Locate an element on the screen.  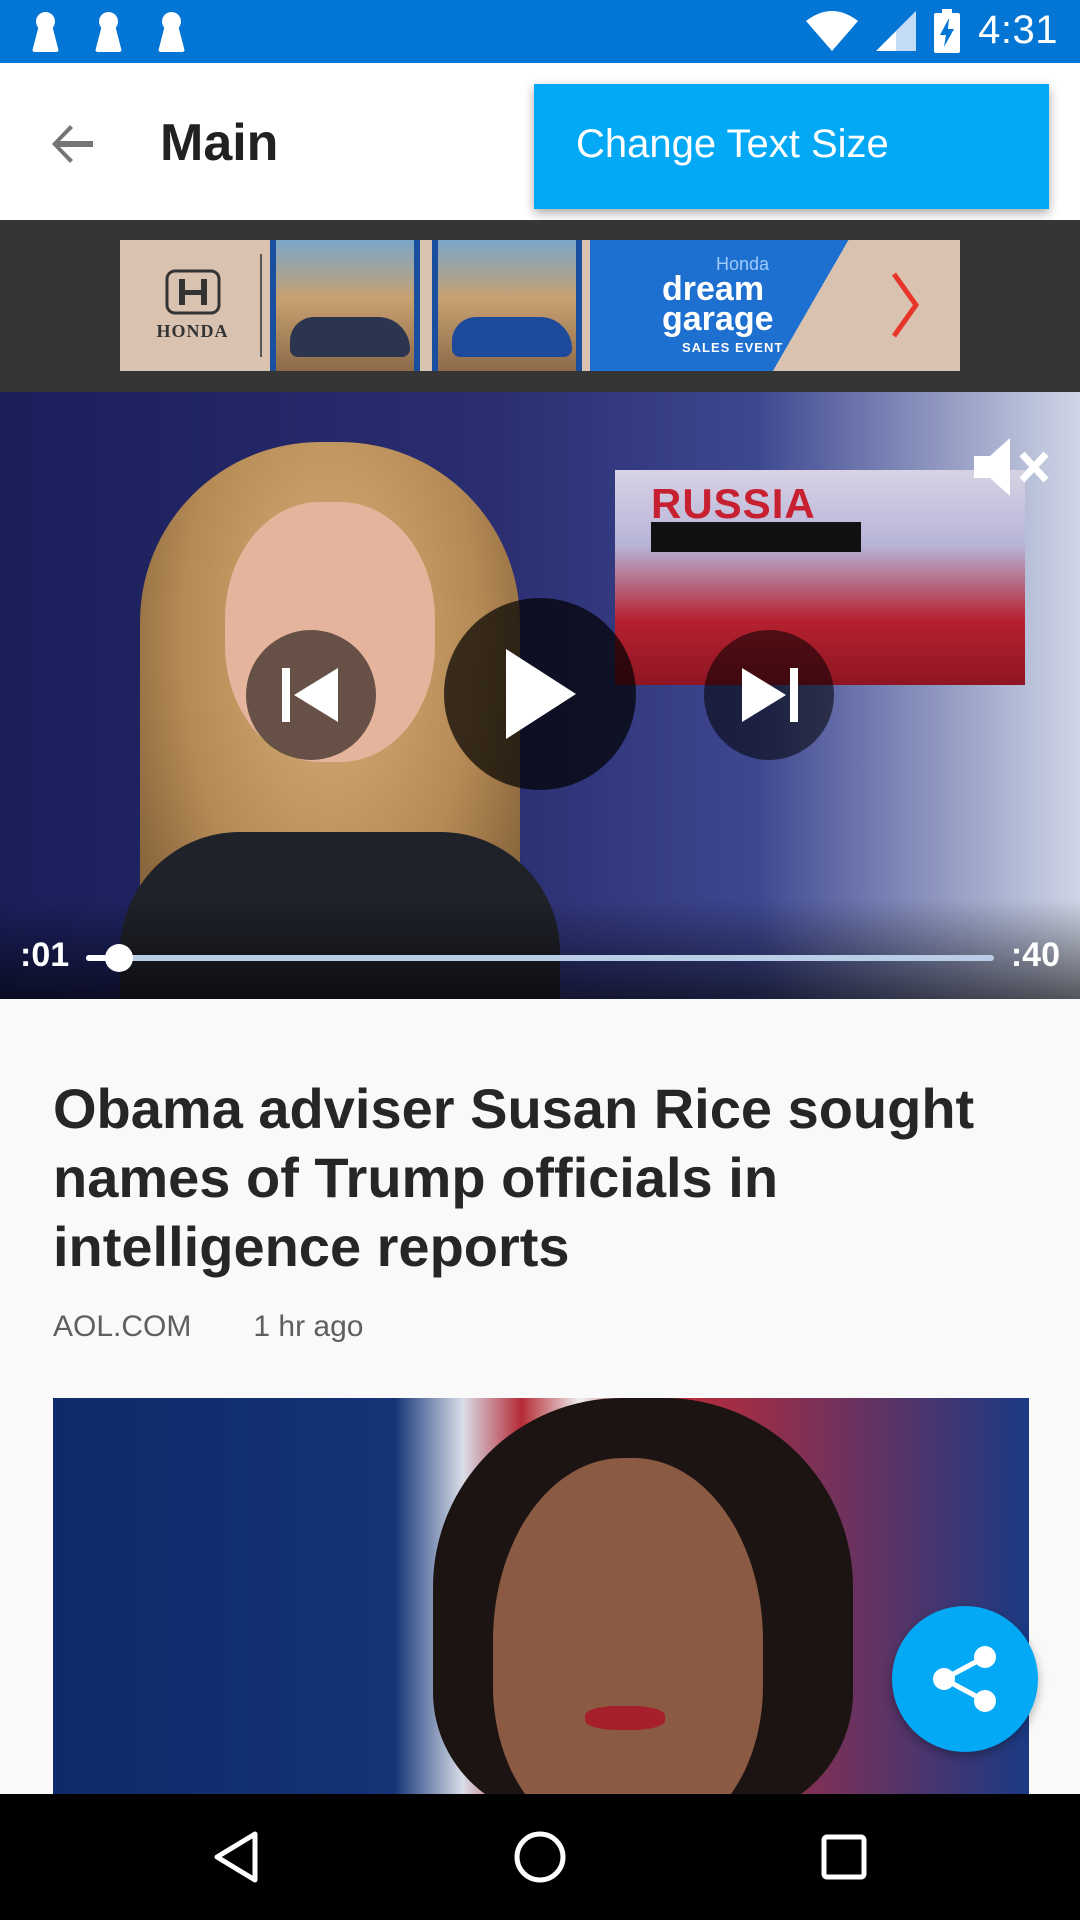
status-bar: 4:31 is located at coordinates (540, 31).